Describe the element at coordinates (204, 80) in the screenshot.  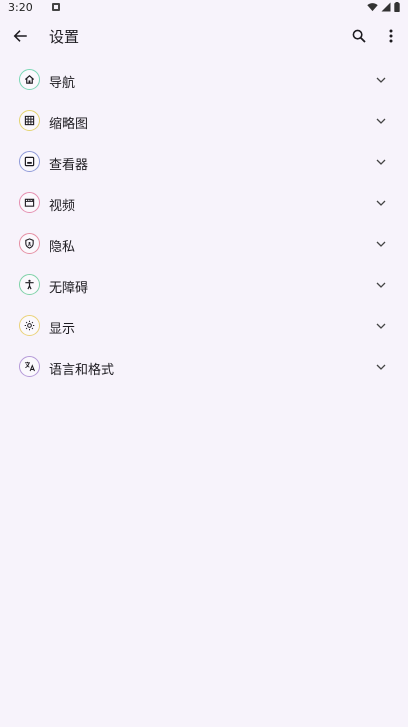
I see `settings-item-navigation: 导航` at that location.